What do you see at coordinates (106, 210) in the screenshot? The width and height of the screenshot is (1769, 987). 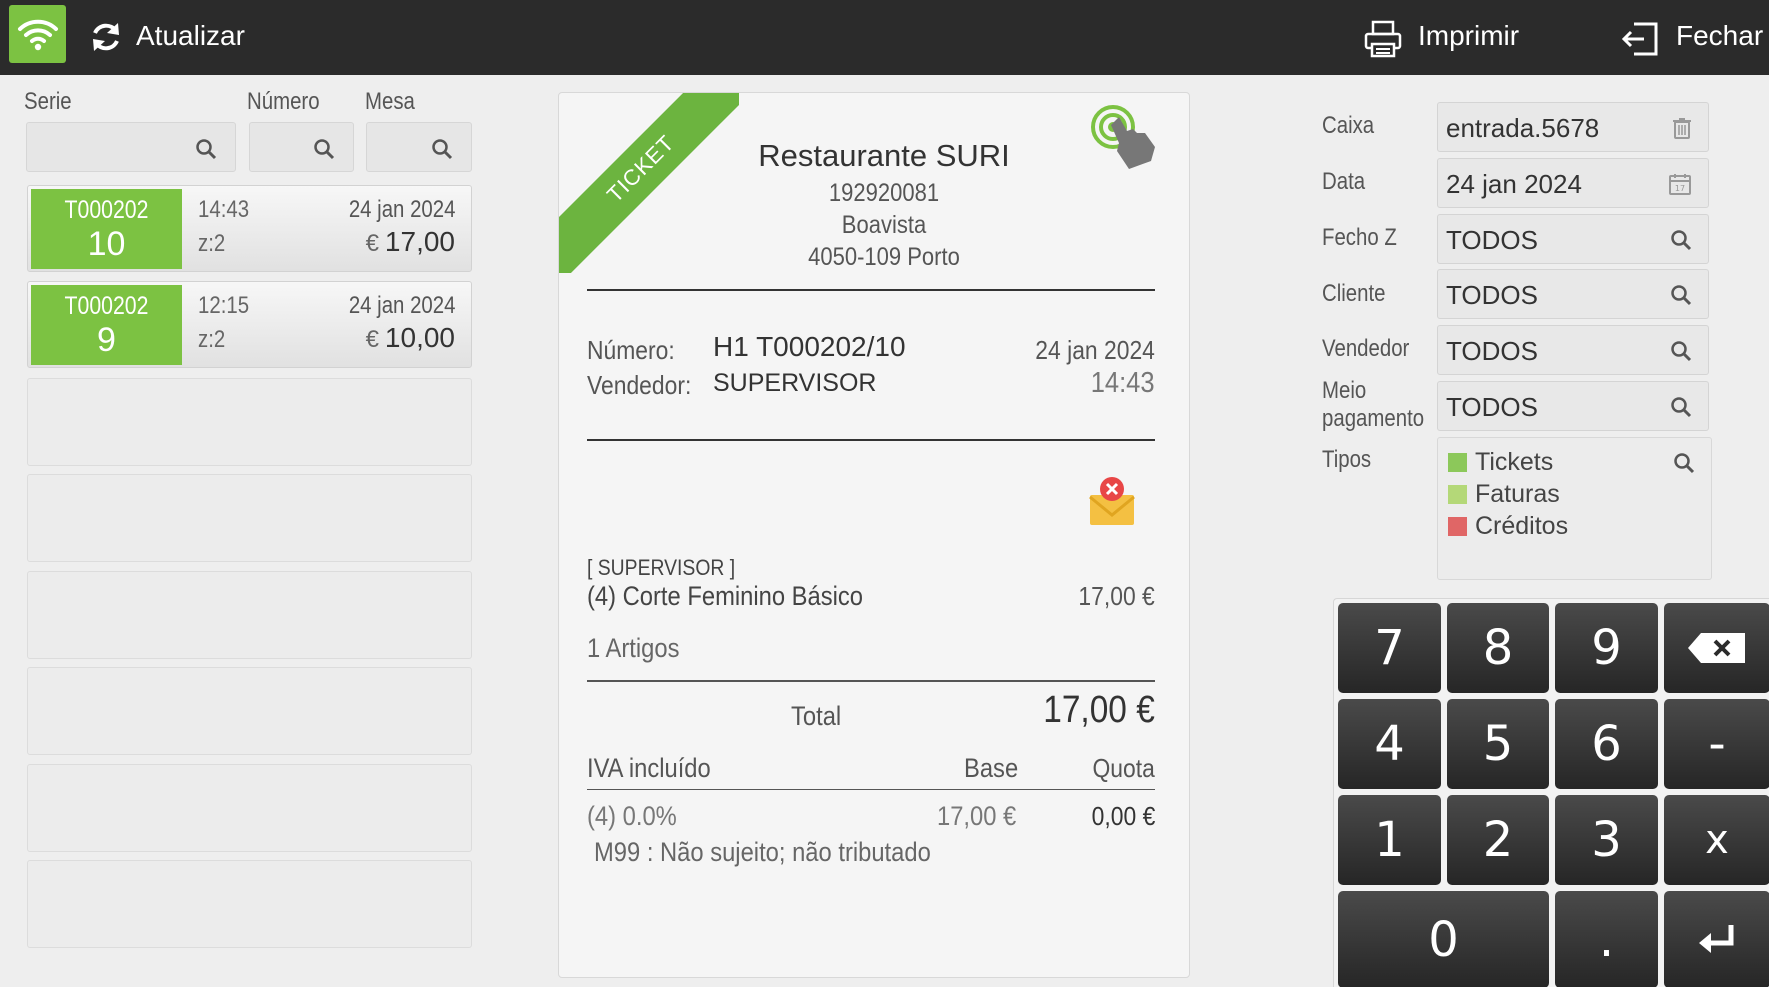 I see `ticket-code: T000202` at bounding box center [106, 210].